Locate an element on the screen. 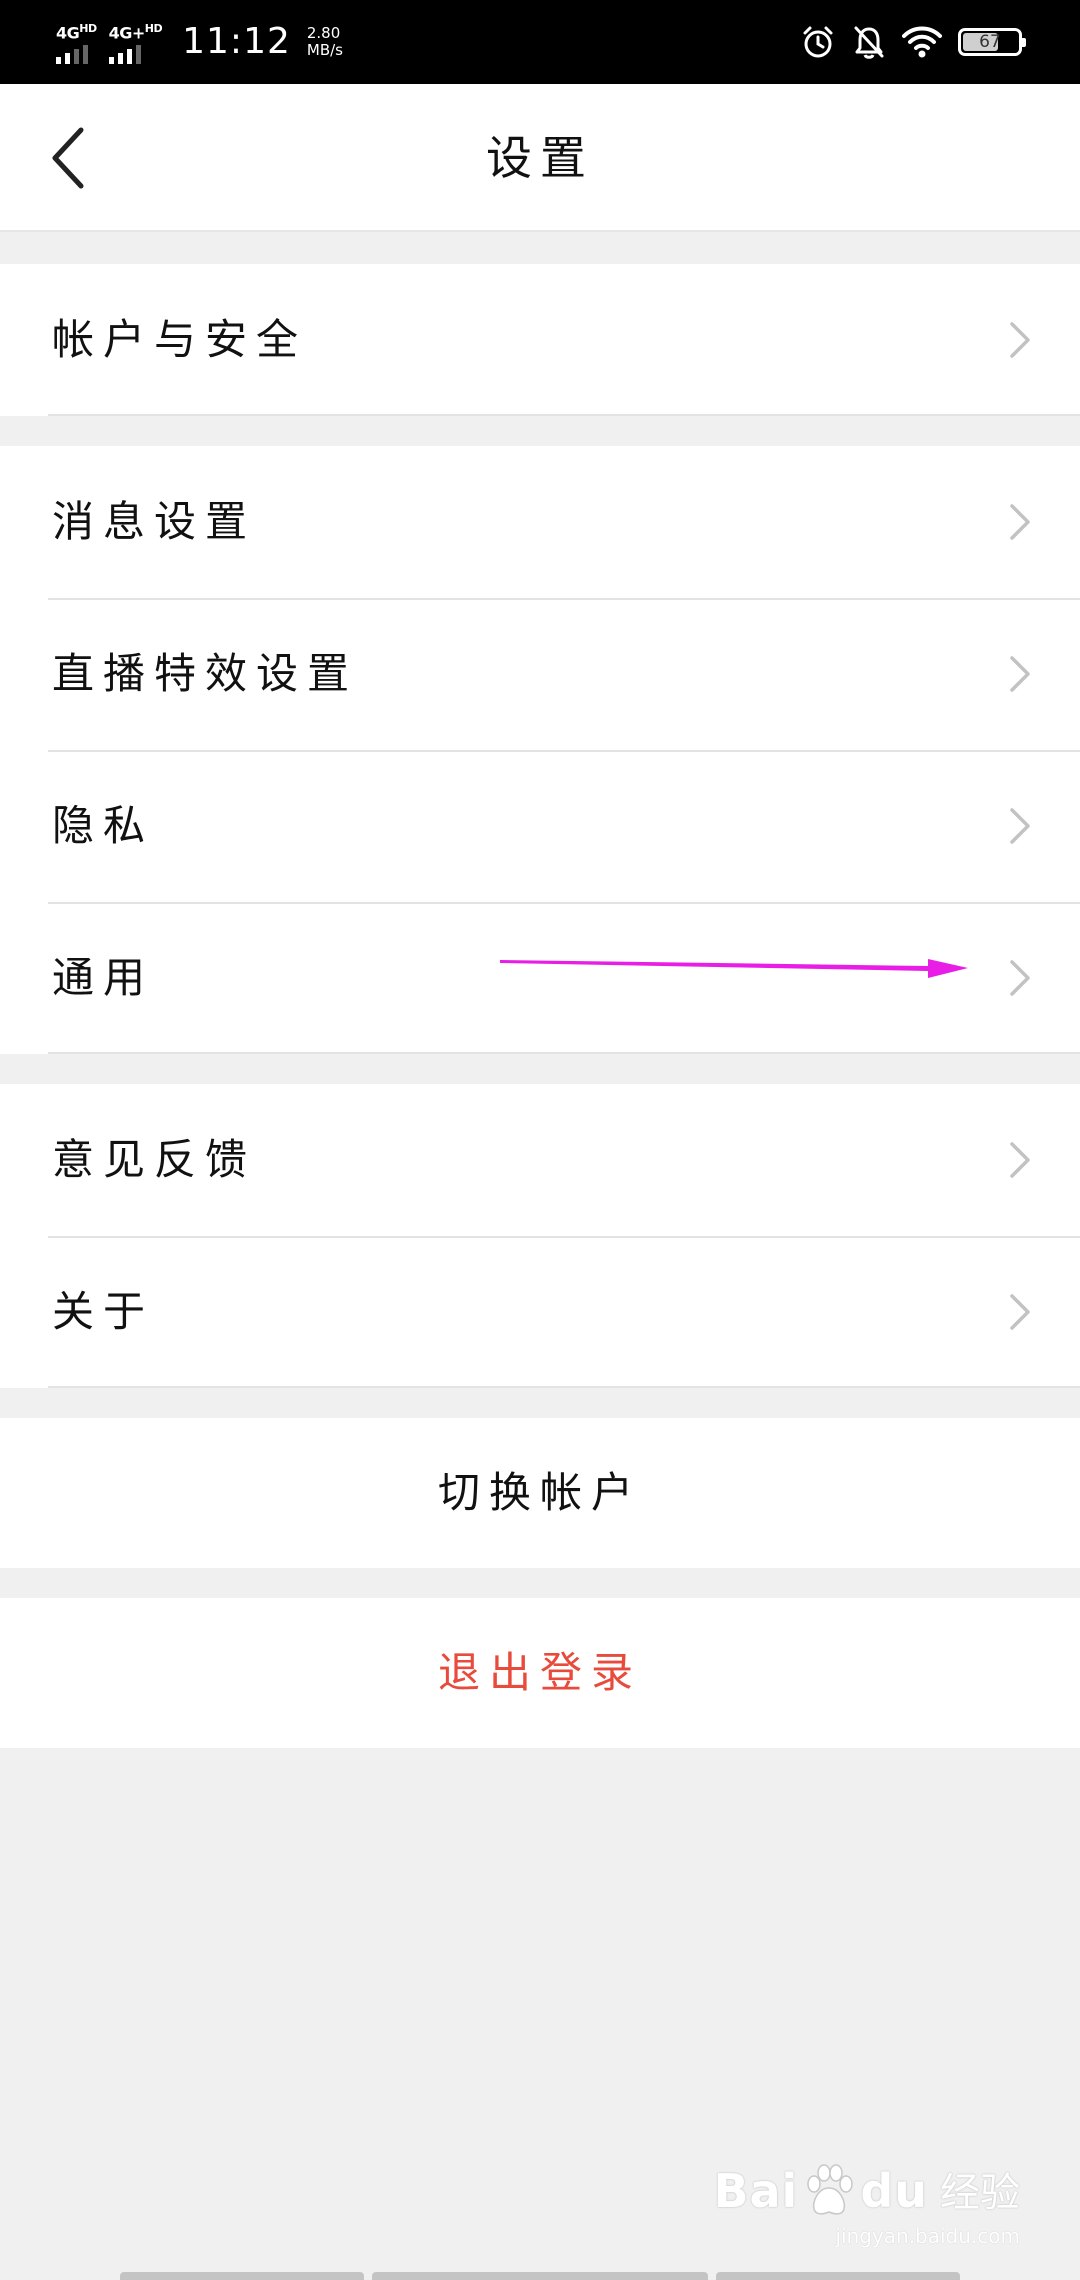  bell-muted-icon is located at coordinates (869, 42).